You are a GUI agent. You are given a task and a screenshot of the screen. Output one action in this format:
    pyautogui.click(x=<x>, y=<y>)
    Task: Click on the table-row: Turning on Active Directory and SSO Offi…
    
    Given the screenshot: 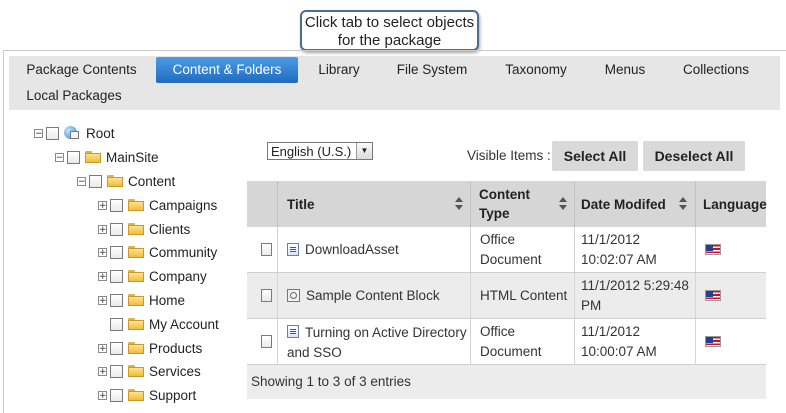 What is the action you would take?
    pyautogui.click(x=506, y=342)
    